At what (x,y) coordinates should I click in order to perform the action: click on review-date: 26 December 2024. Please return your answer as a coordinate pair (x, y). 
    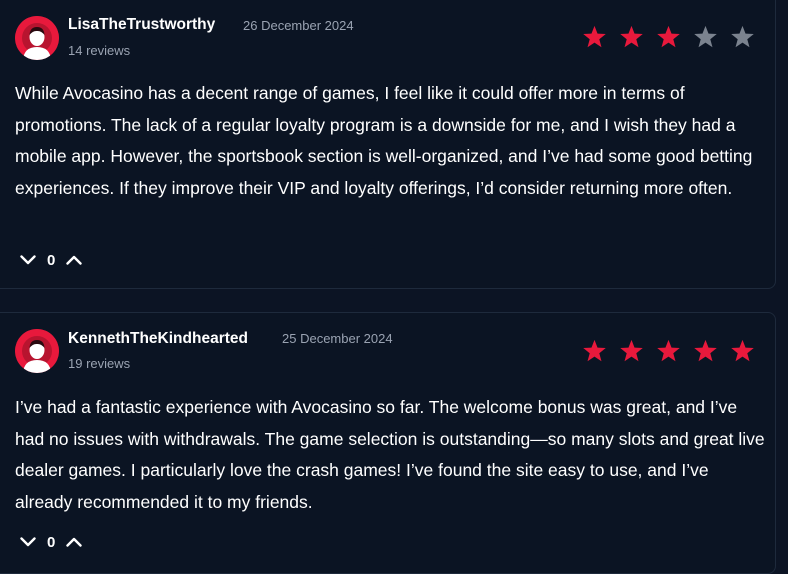
    Looking at the image, I should click on (298, 25).